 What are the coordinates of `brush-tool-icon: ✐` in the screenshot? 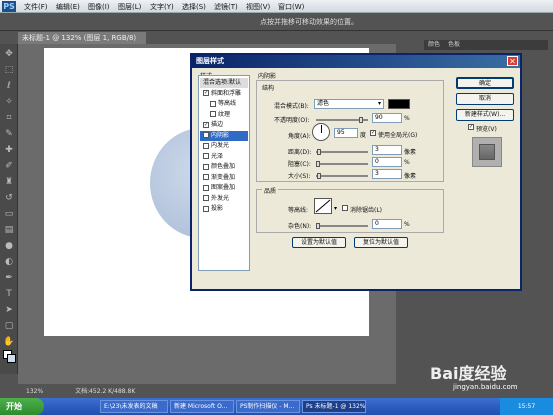 It's located at (9, 166).